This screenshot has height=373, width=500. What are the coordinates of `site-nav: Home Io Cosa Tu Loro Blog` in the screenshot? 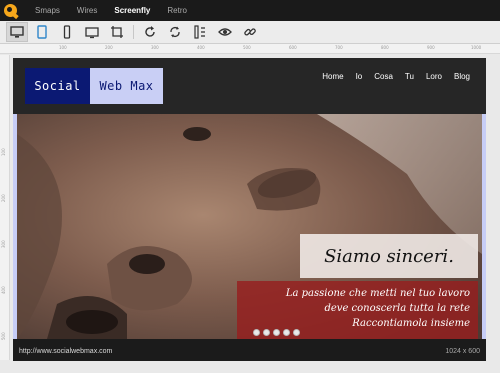 It's located at (390, 76).